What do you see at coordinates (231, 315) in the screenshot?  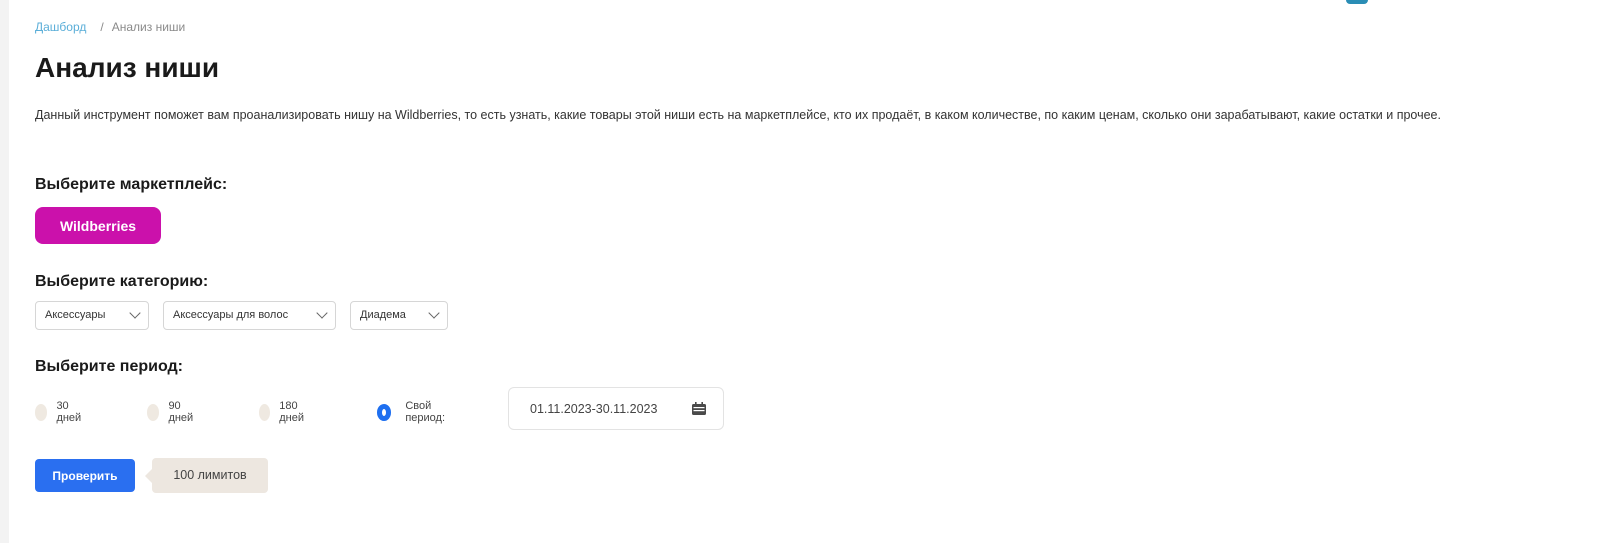 I see `category-select-2-value: Аксессуары для волос` at bounding box center [231, 315].